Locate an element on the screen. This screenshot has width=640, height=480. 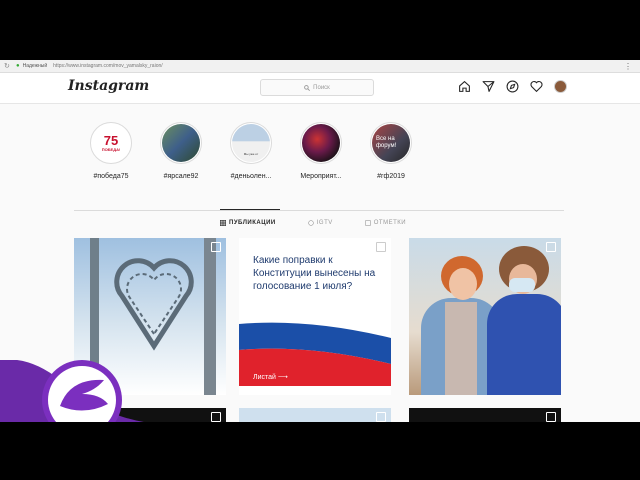
explore-icon is located at coordinates (512, 86).